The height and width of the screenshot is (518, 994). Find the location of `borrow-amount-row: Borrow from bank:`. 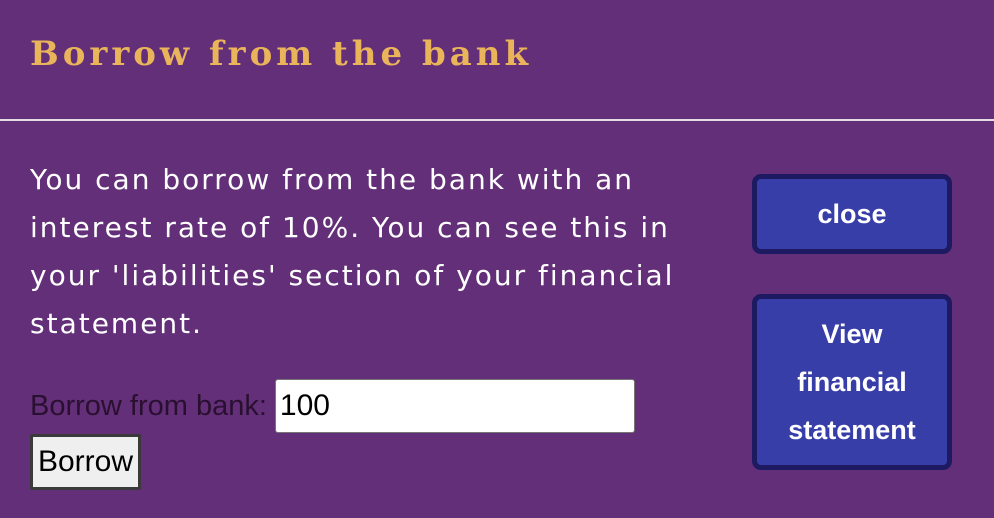

borrow-amount-row: Borrow from bank: is located at coordinates (332, 406).